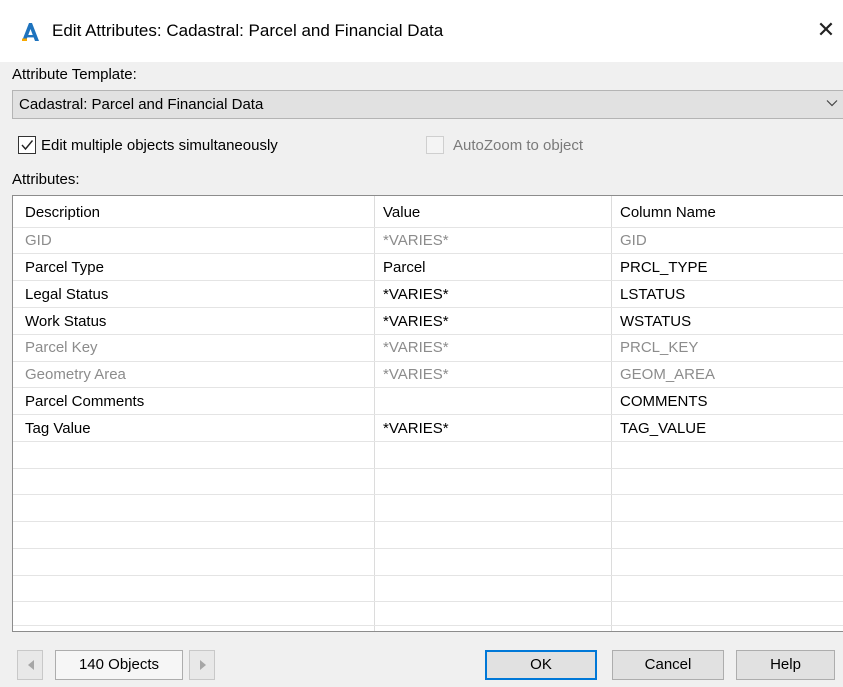 This screenshot has width=843, height=687. I want to click on row-value: Parcel, so click(404, 267).